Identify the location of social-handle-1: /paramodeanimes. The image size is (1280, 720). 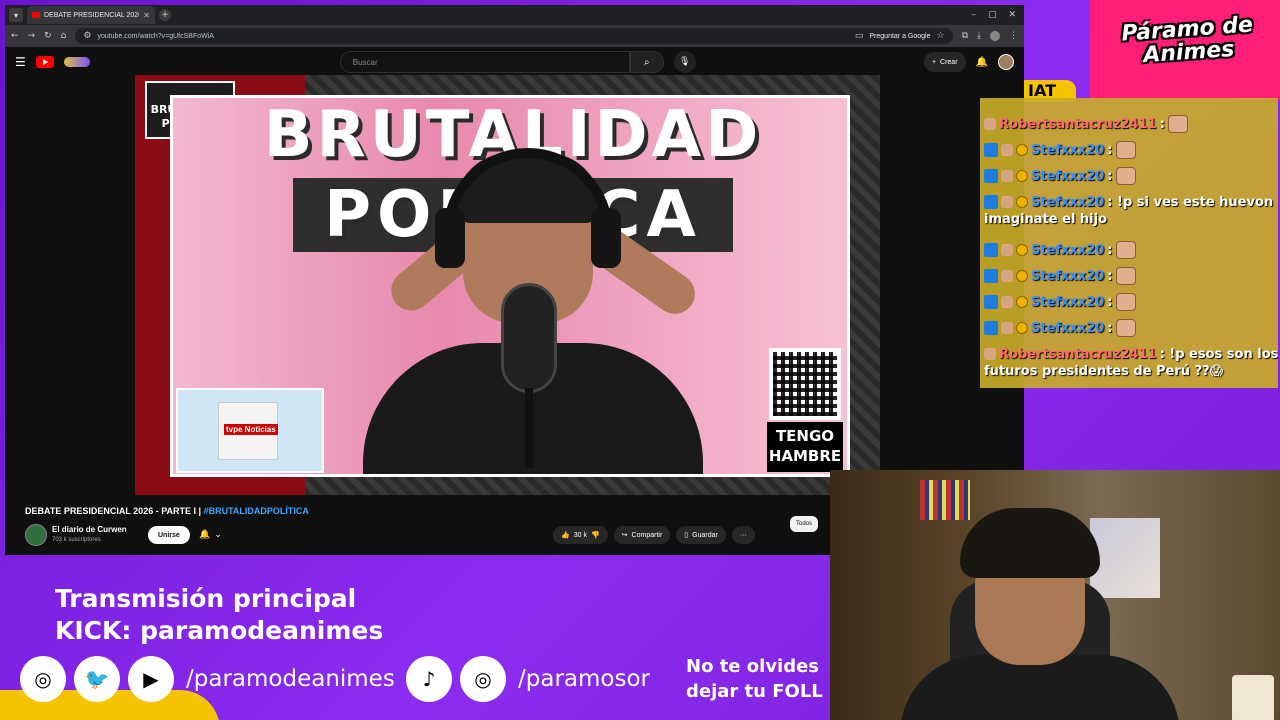
(290, 679).